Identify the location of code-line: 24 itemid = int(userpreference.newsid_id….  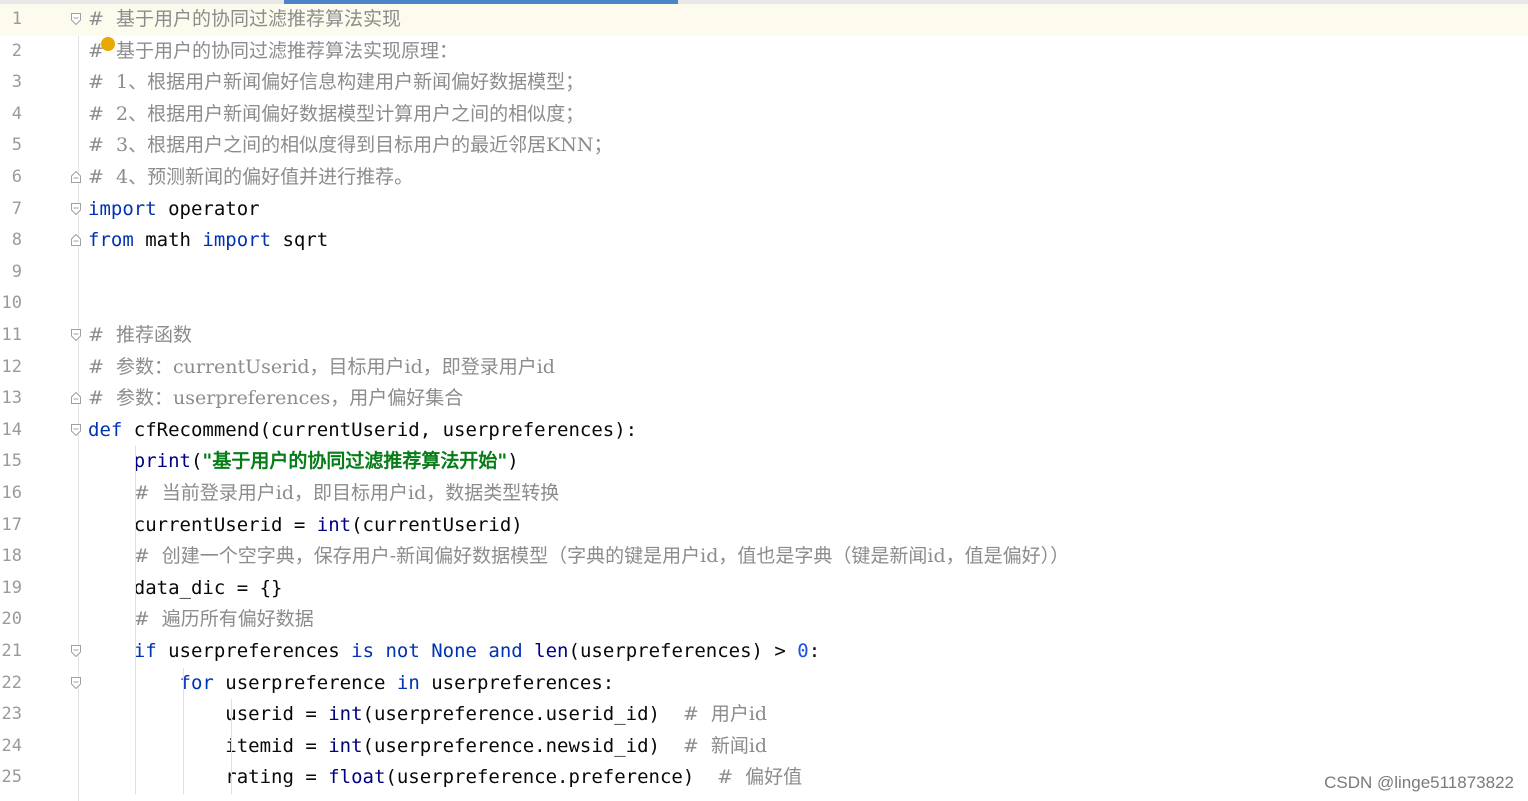
(764, 747).